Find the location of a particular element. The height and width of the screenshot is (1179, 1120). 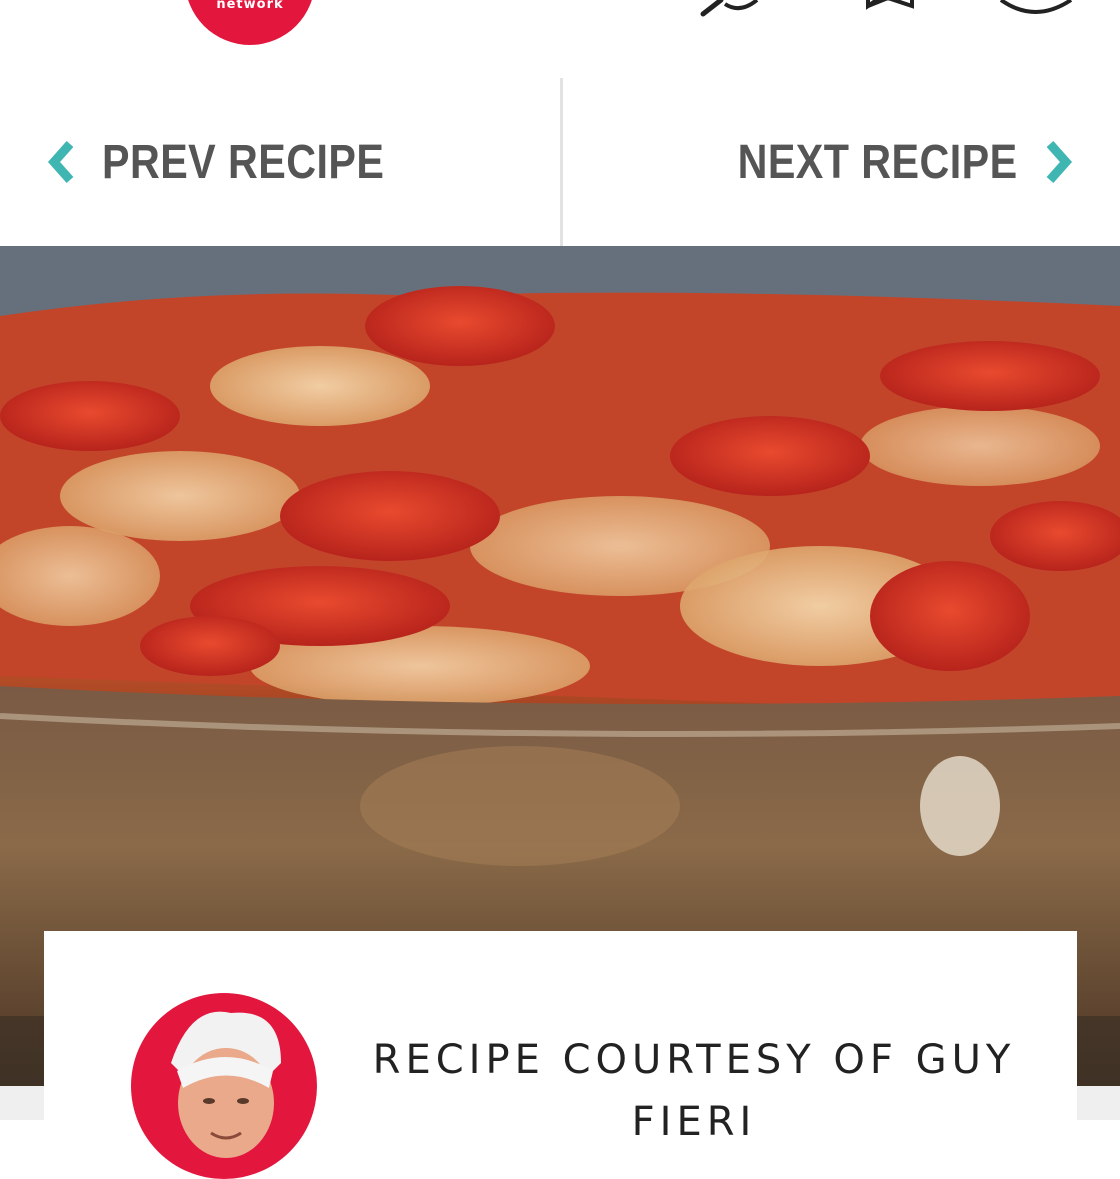

chef-avatar is located at coordinates (224, 1086).